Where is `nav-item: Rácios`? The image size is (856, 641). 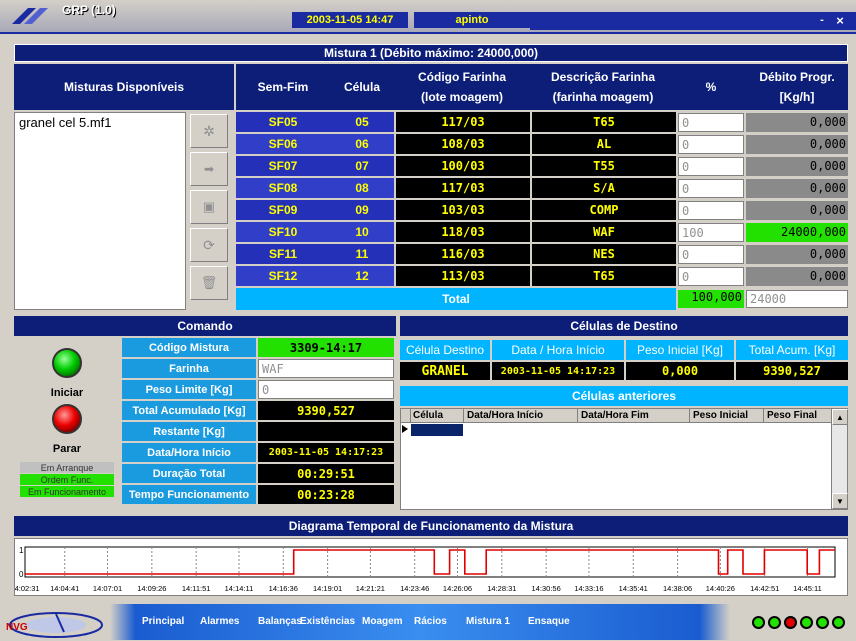 nav-item: Rácios is located at coordinates (430, 621).